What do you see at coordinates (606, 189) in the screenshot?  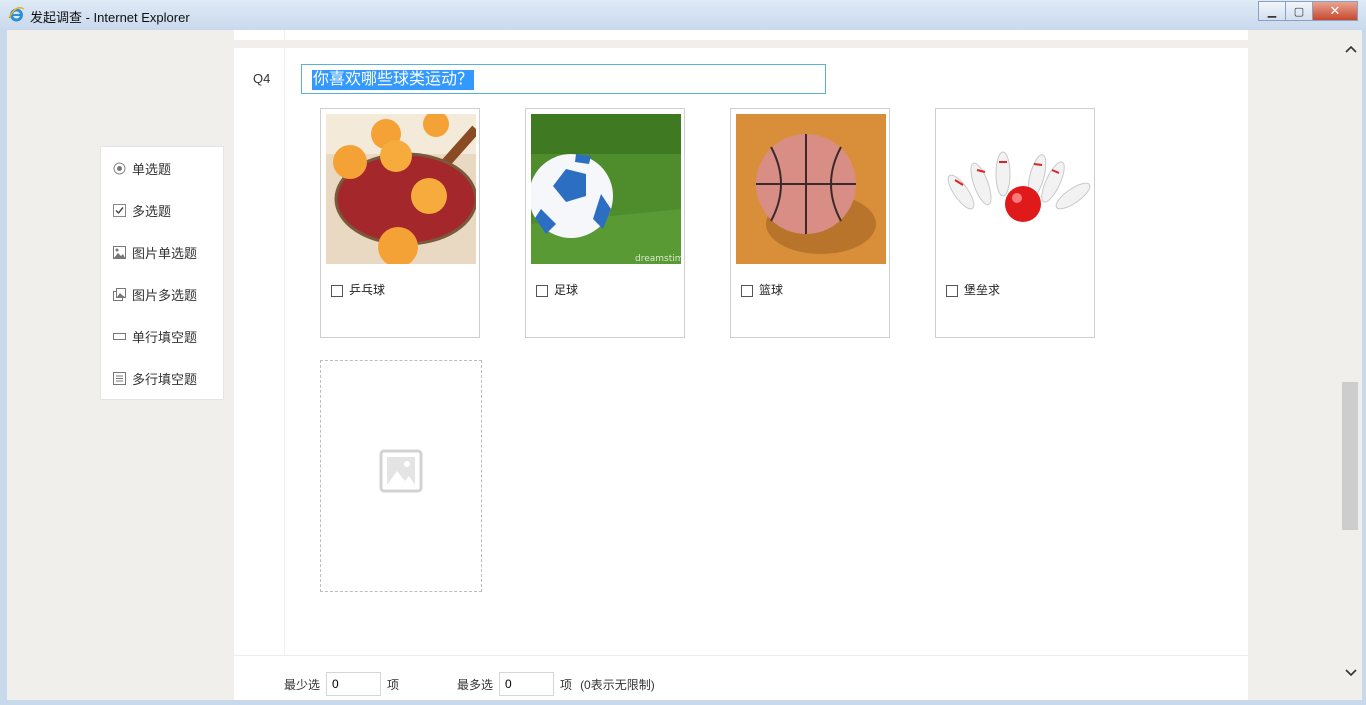 I see `soccer-image: dreamstime` at bounding box center [606, 189].